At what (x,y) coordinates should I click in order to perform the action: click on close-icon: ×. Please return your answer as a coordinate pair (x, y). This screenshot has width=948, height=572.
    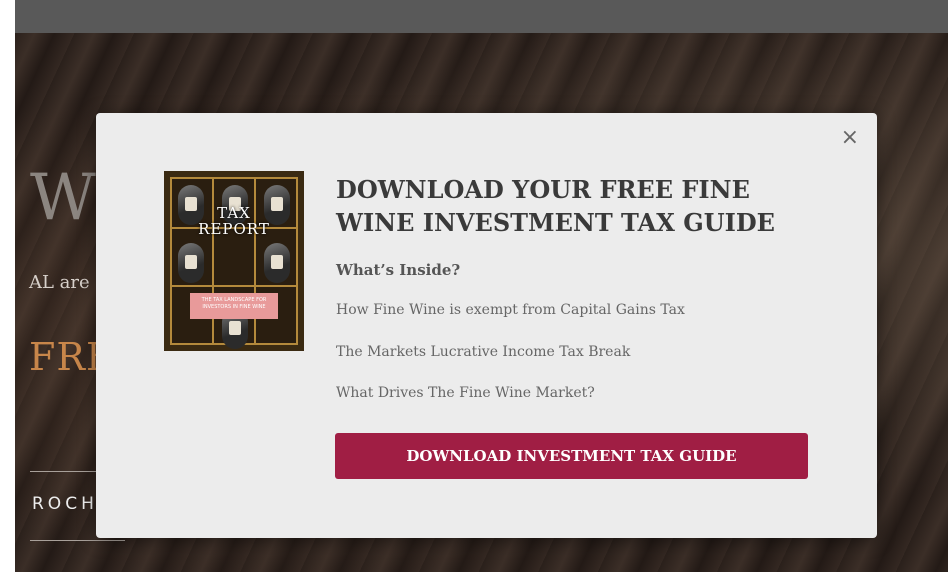
    Looking at the image, I should click on (850, 138).